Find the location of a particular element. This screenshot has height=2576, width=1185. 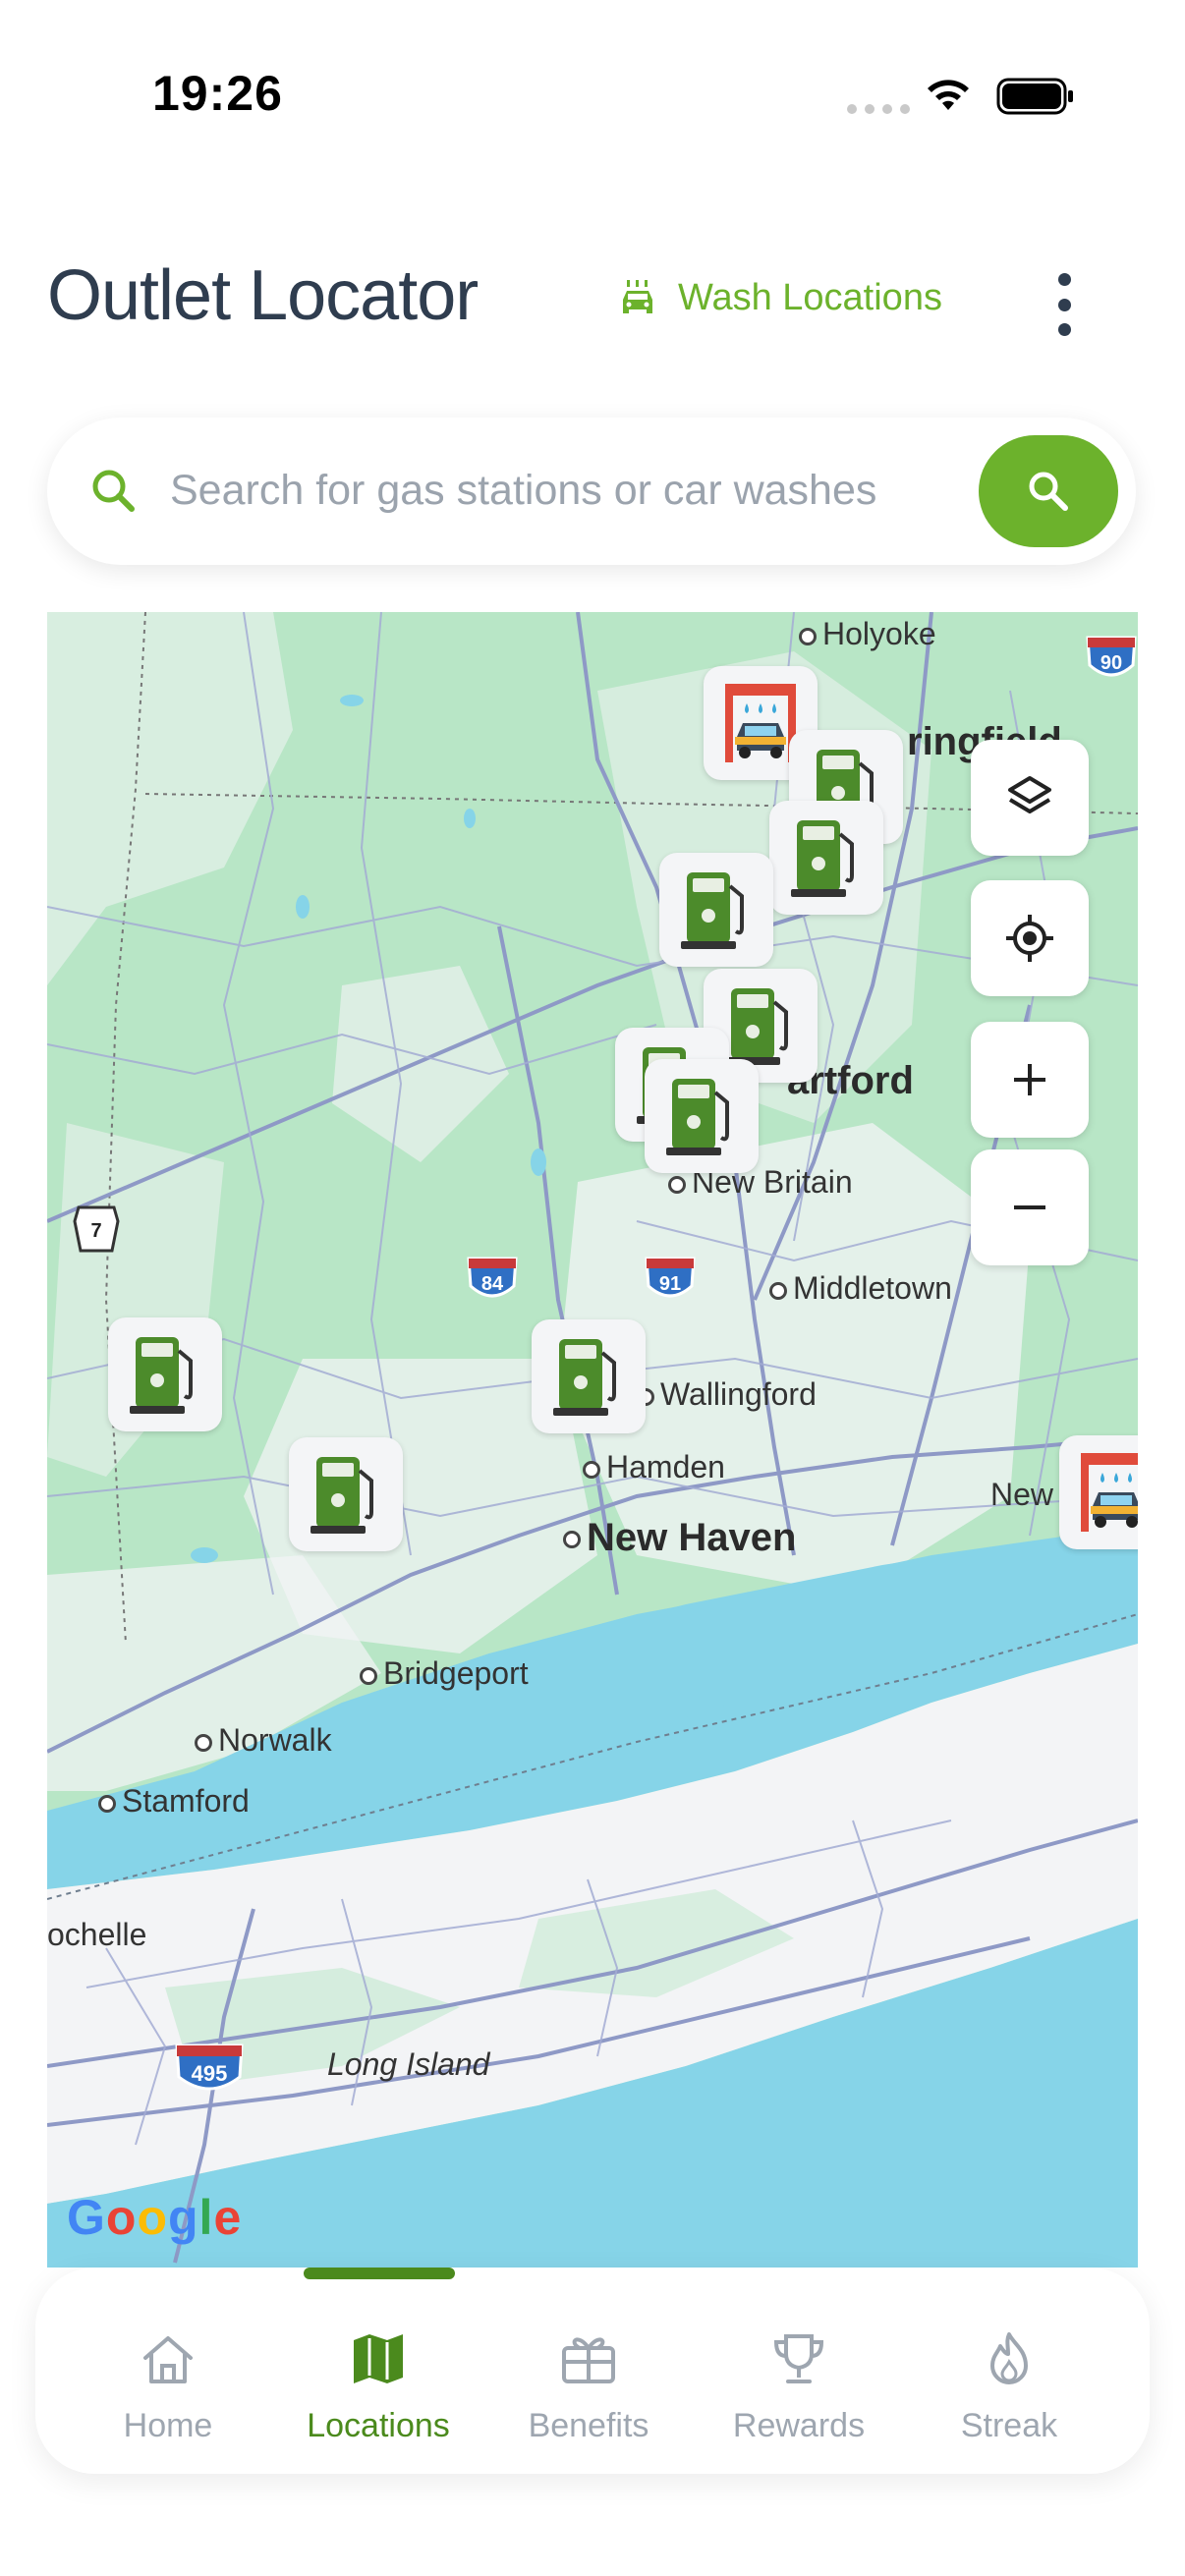

active-tab-indicator is located at coordinates (380, 2273).